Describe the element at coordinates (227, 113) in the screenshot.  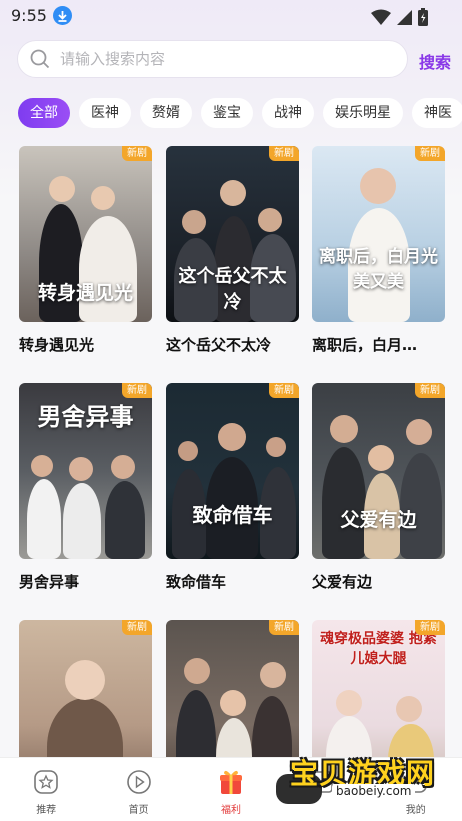
I see `tab-category: 鉴宝` at that location.